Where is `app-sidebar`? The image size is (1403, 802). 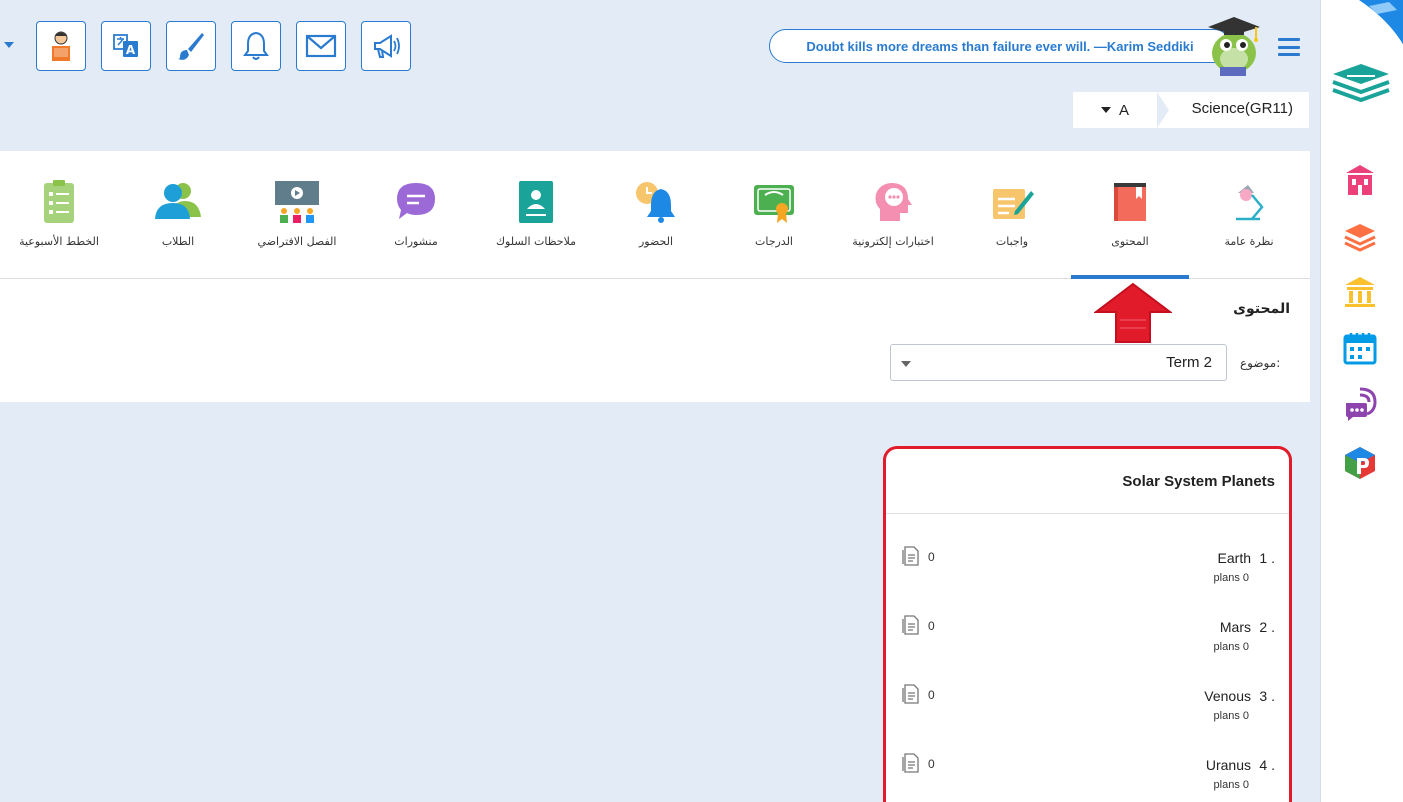 app-sidebar is located at coordinates (1361, 401).